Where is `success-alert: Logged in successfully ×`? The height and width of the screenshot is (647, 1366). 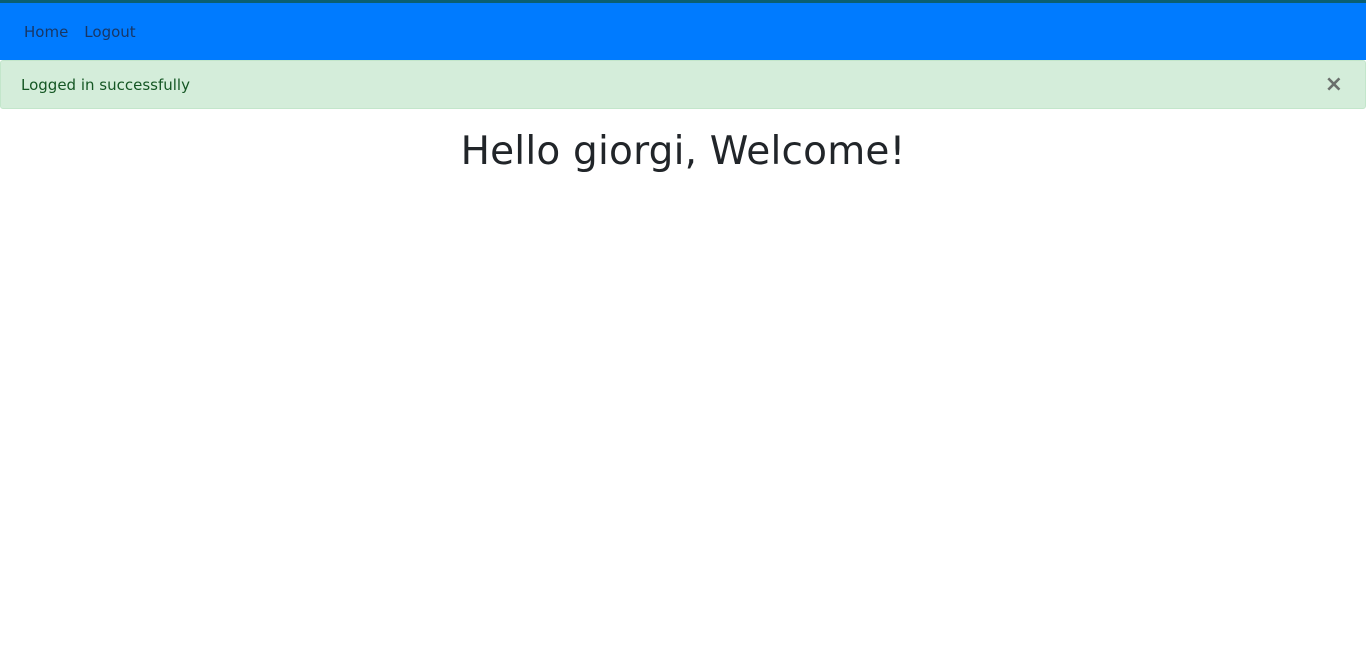 success-alert: Logged in successfully × is located at coordinates (683, 84).